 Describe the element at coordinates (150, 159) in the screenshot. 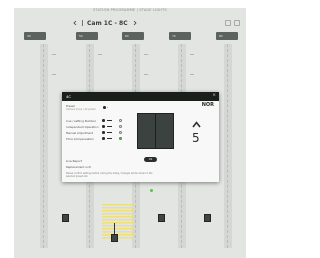

I see `ok-button: Ok` at that location.